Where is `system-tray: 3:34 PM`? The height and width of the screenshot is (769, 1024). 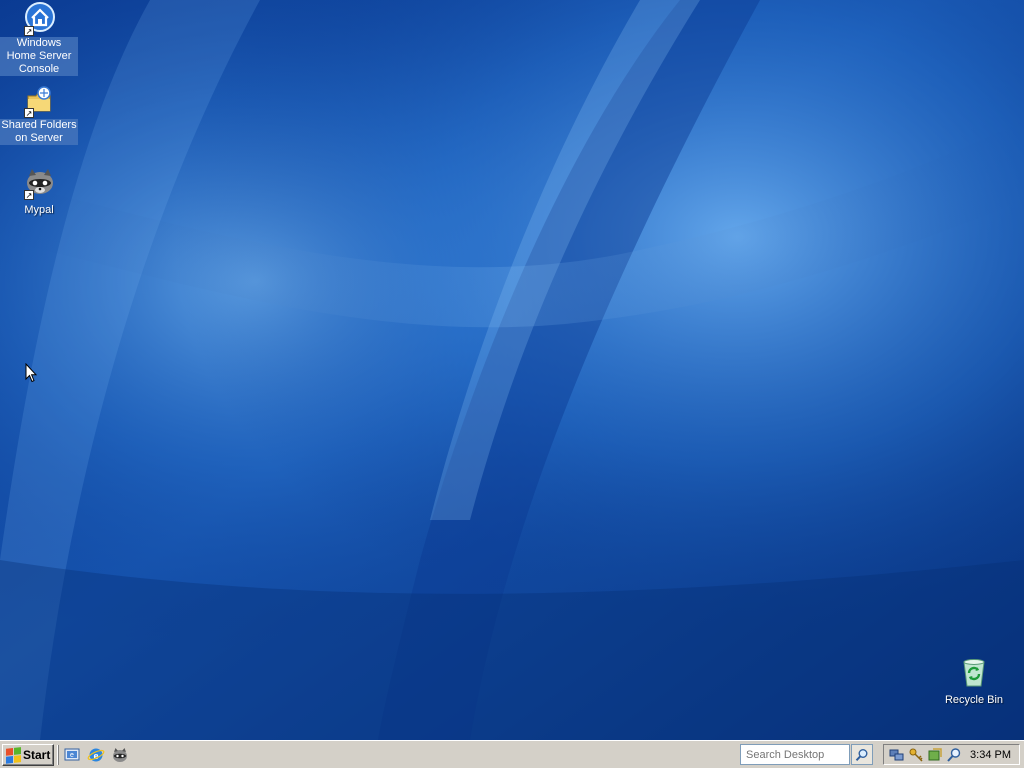 system-tray: 3:34 PM is located at coordinates (951, 754).